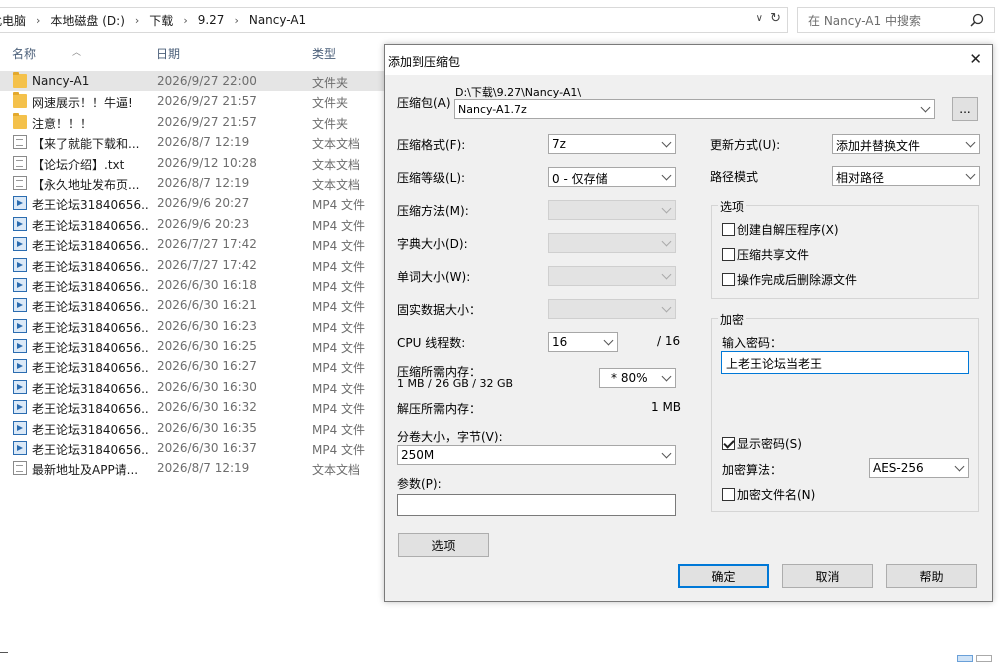  What do you see at coordinates (192, 81) in the screenshot?
I see `file-row: Nancy-A1 2026/9/27 22:00 文件夹` at bounding box center [192, 81].